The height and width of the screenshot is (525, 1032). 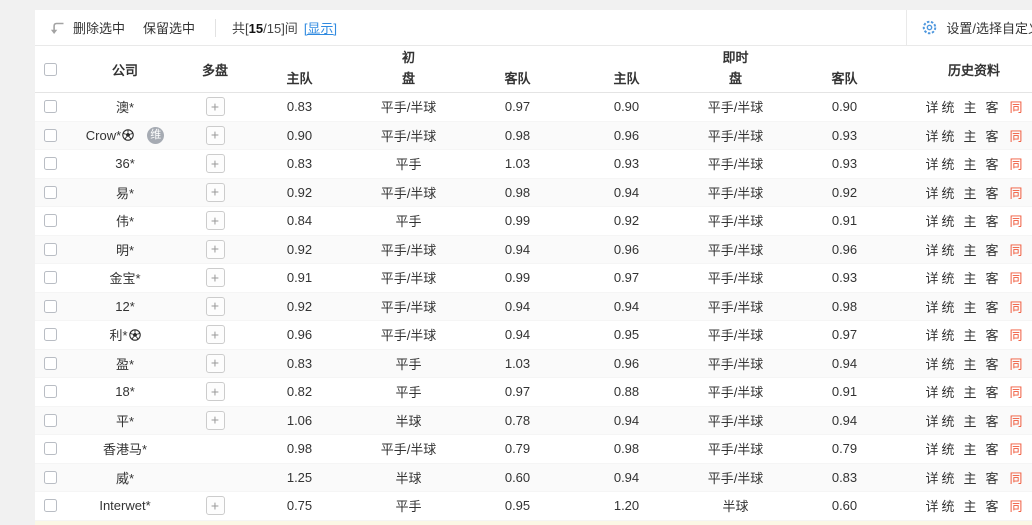 What do you see at coordinates (969, 28) in the screenshot?
I see `settings-button: 设置/选择自定义` at bounding box center [969, 28].